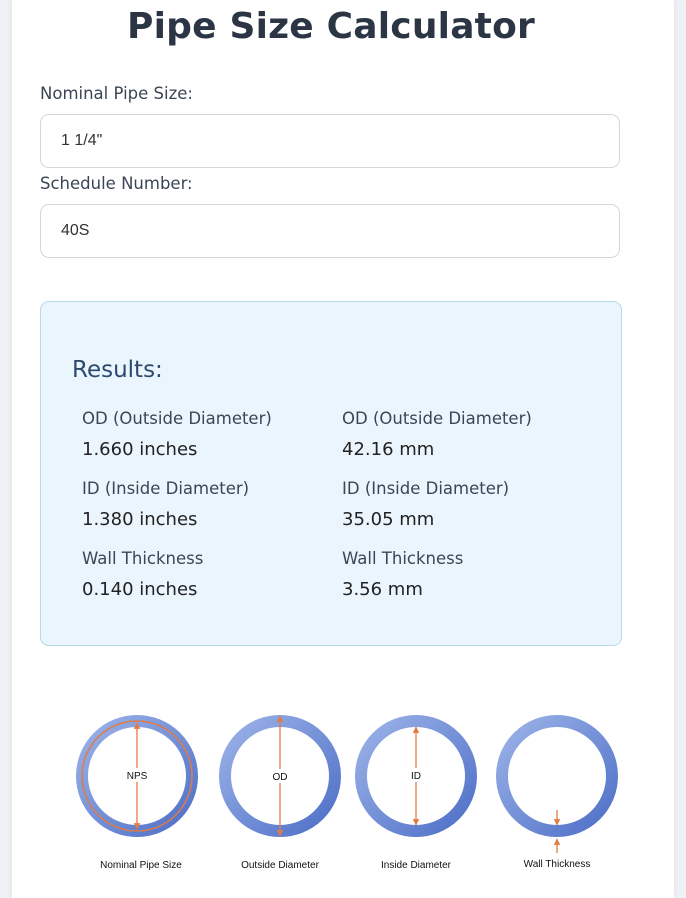 The height and width of the screenshot is (898, 686). I want to click on nps-diagram: NPS Nominal Pipe Size, so click(137, 793).